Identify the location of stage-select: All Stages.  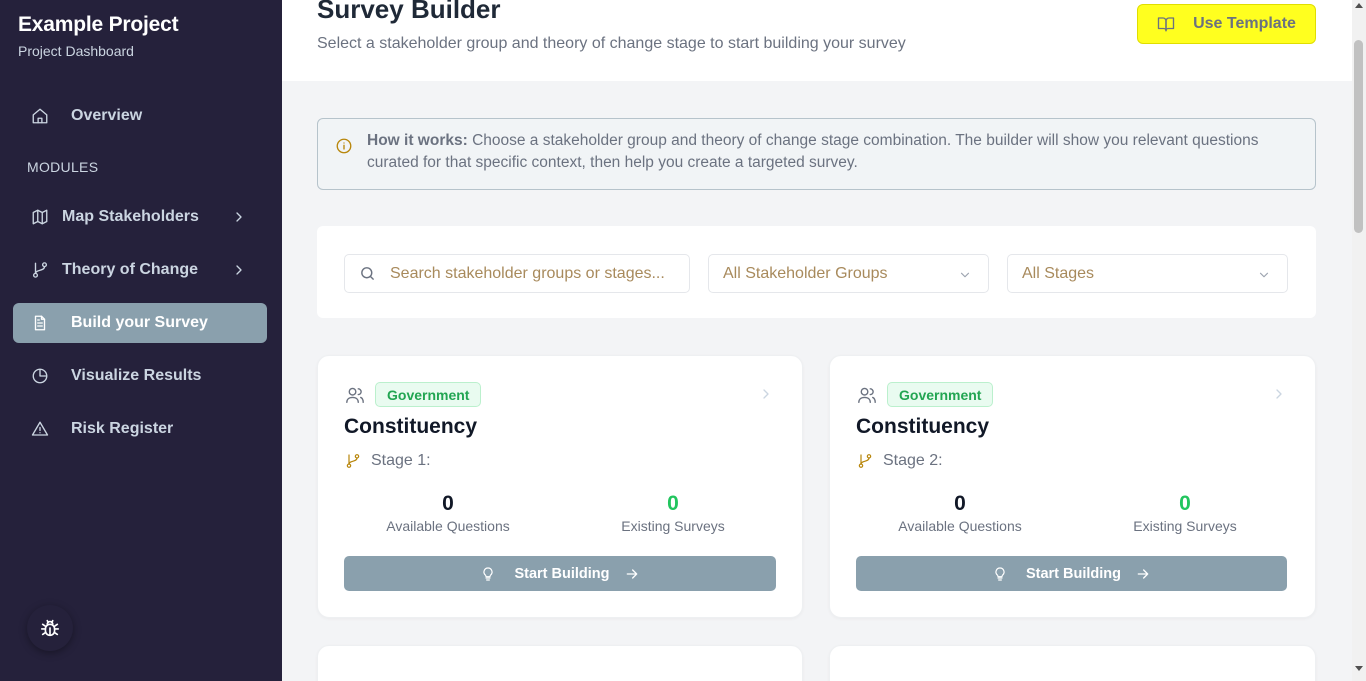
(1147, 273).